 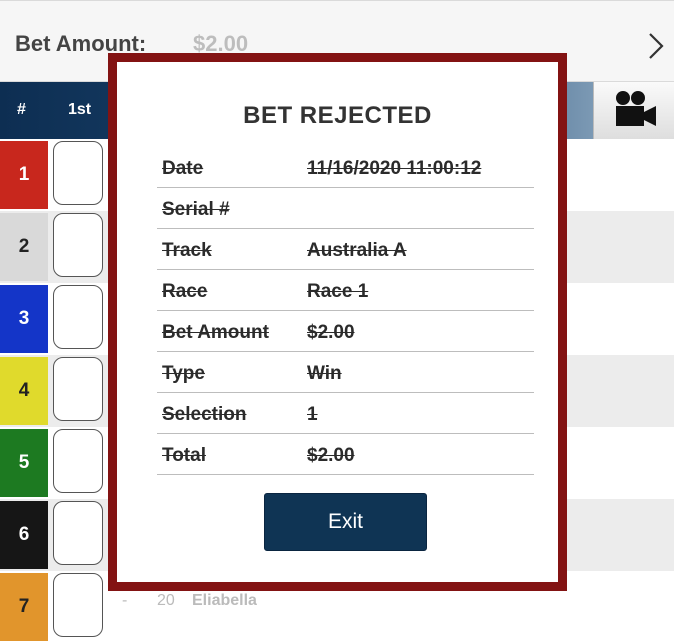 What do you see at coordinates (78, 461) in the screenshot?
I see `runner-5-first-checkbox` at bounding box center [78, 461].